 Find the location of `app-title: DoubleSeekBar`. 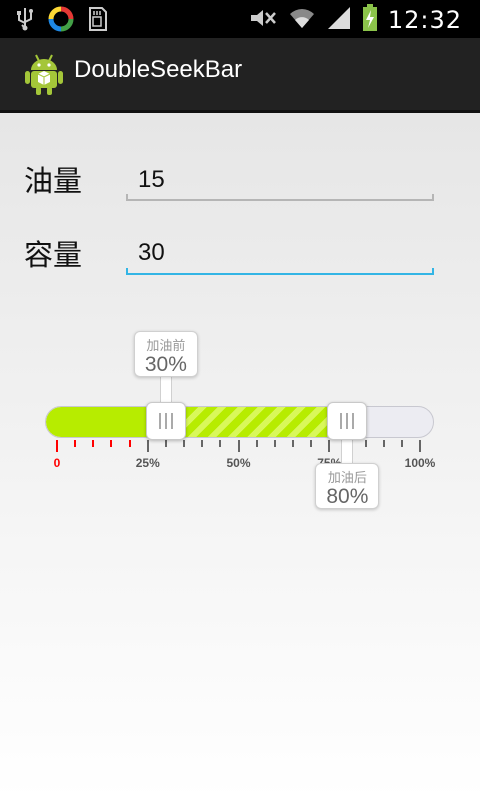

app-title: DoubleSeekBar is located at coordinates (158, 69).